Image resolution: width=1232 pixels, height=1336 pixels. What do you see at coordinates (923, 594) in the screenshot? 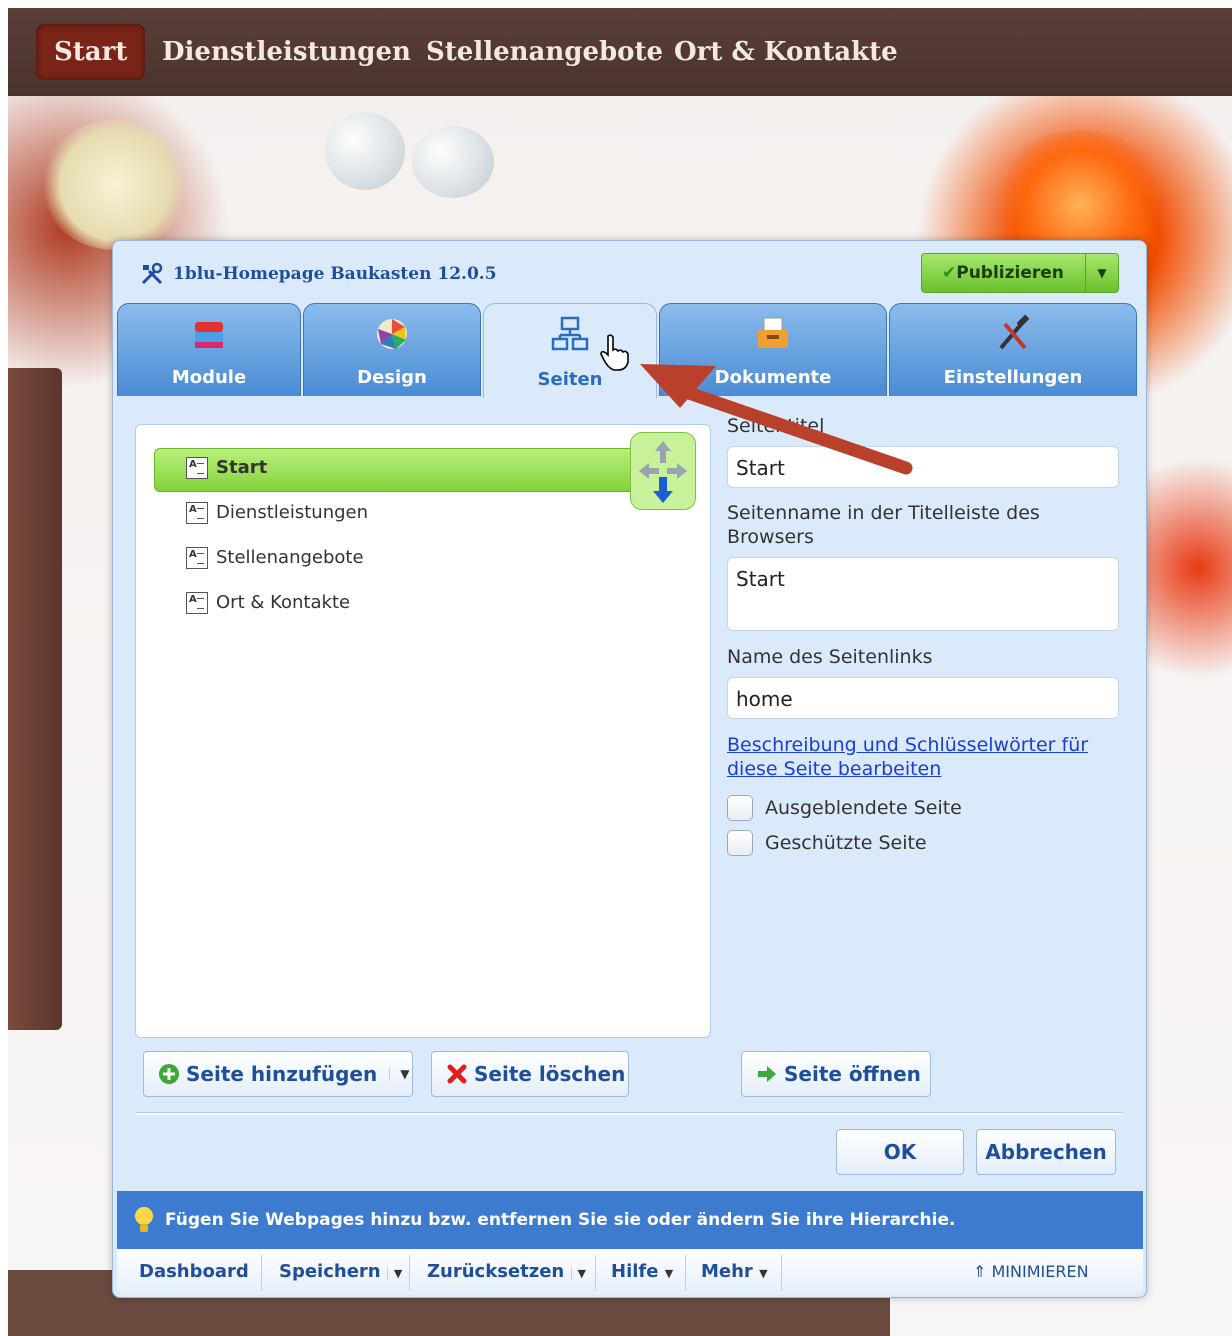
I see `browser-title-field: Start` at bounding box center [923, 594].